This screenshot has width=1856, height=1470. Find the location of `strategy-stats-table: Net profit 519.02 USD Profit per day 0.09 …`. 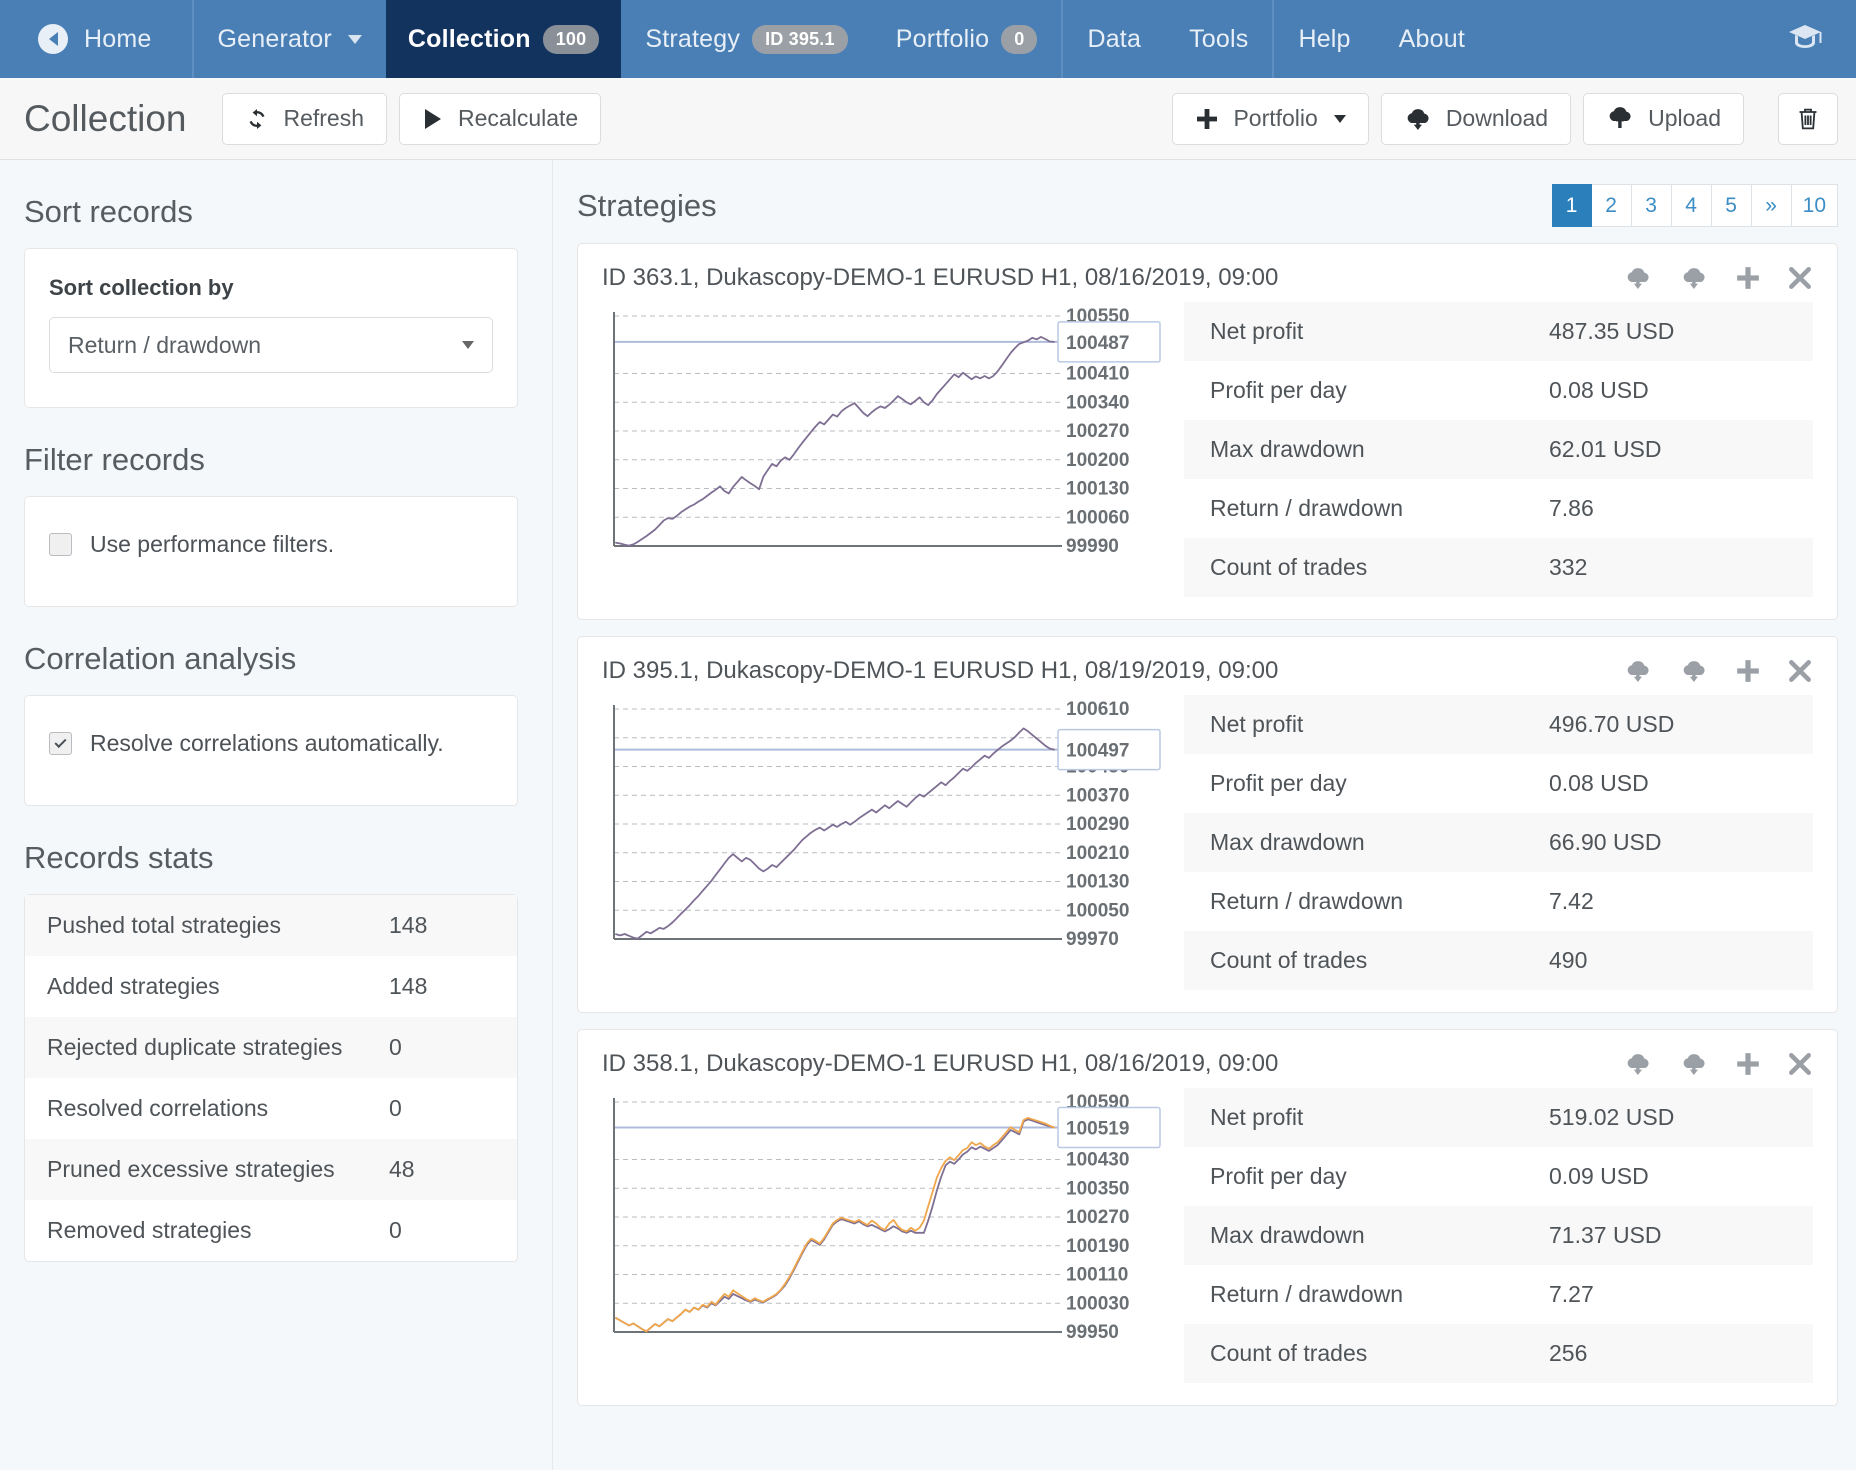

strategy-stats-table: Net profit 519.02 USD Profit per day 0.09 … is located at coordinates (1498, 1235).